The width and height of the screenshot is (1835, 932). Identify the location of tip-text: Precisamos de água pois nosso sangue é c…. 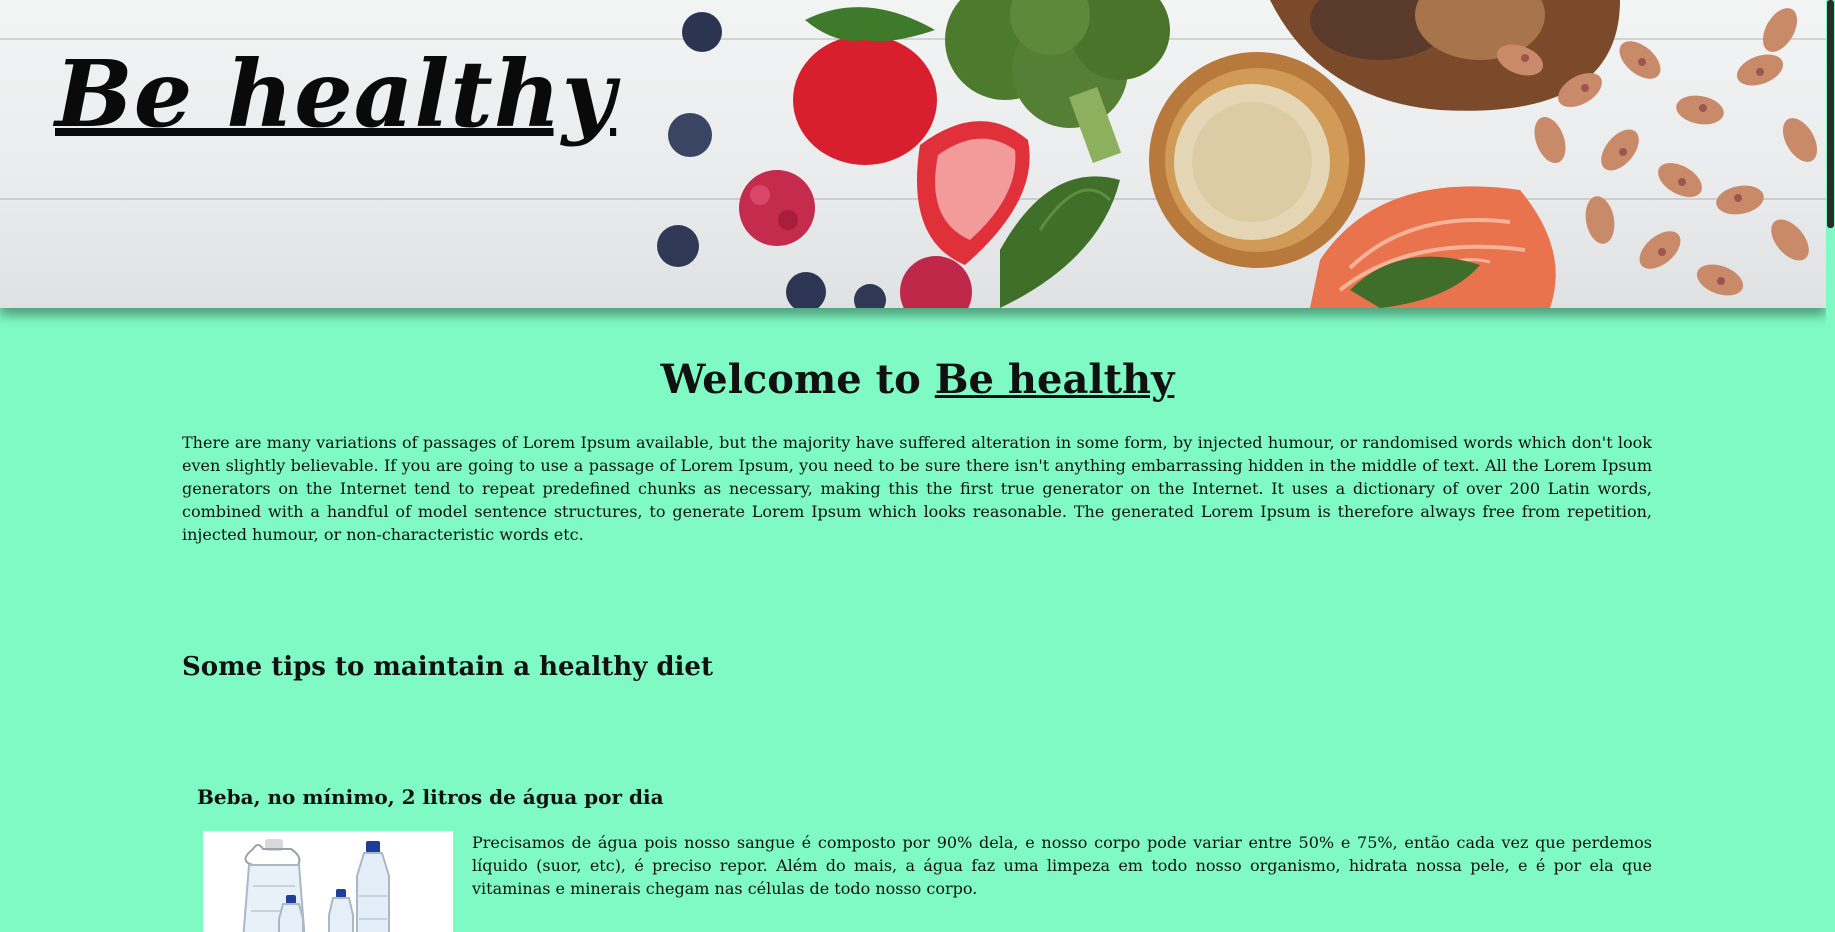
(1062, 865).